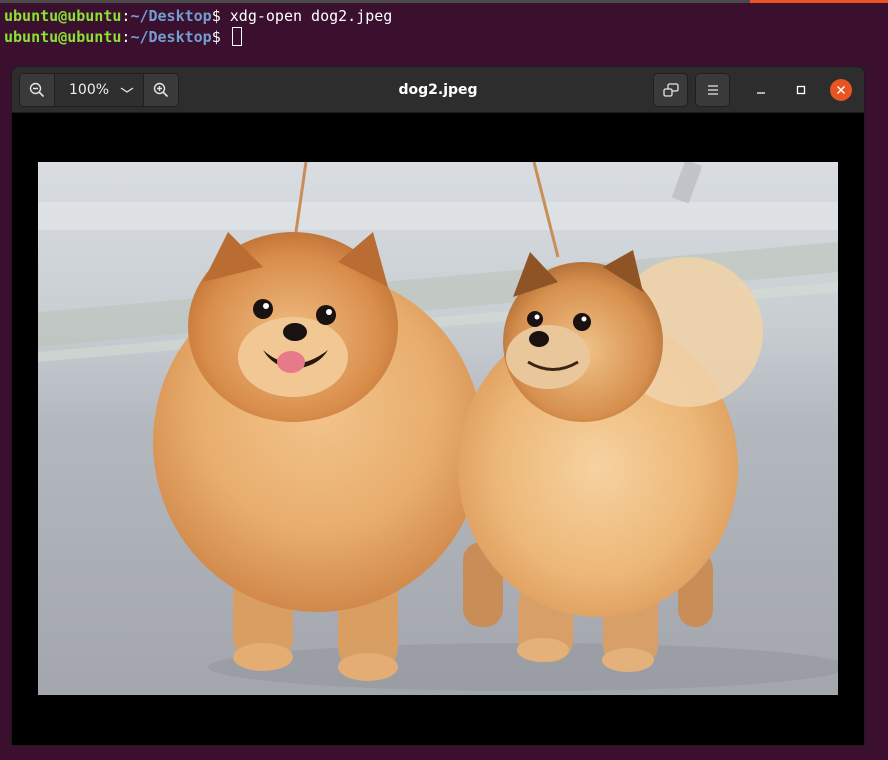 The image size is (888, 760). I want to click on rotate-button, so click(670, 90).